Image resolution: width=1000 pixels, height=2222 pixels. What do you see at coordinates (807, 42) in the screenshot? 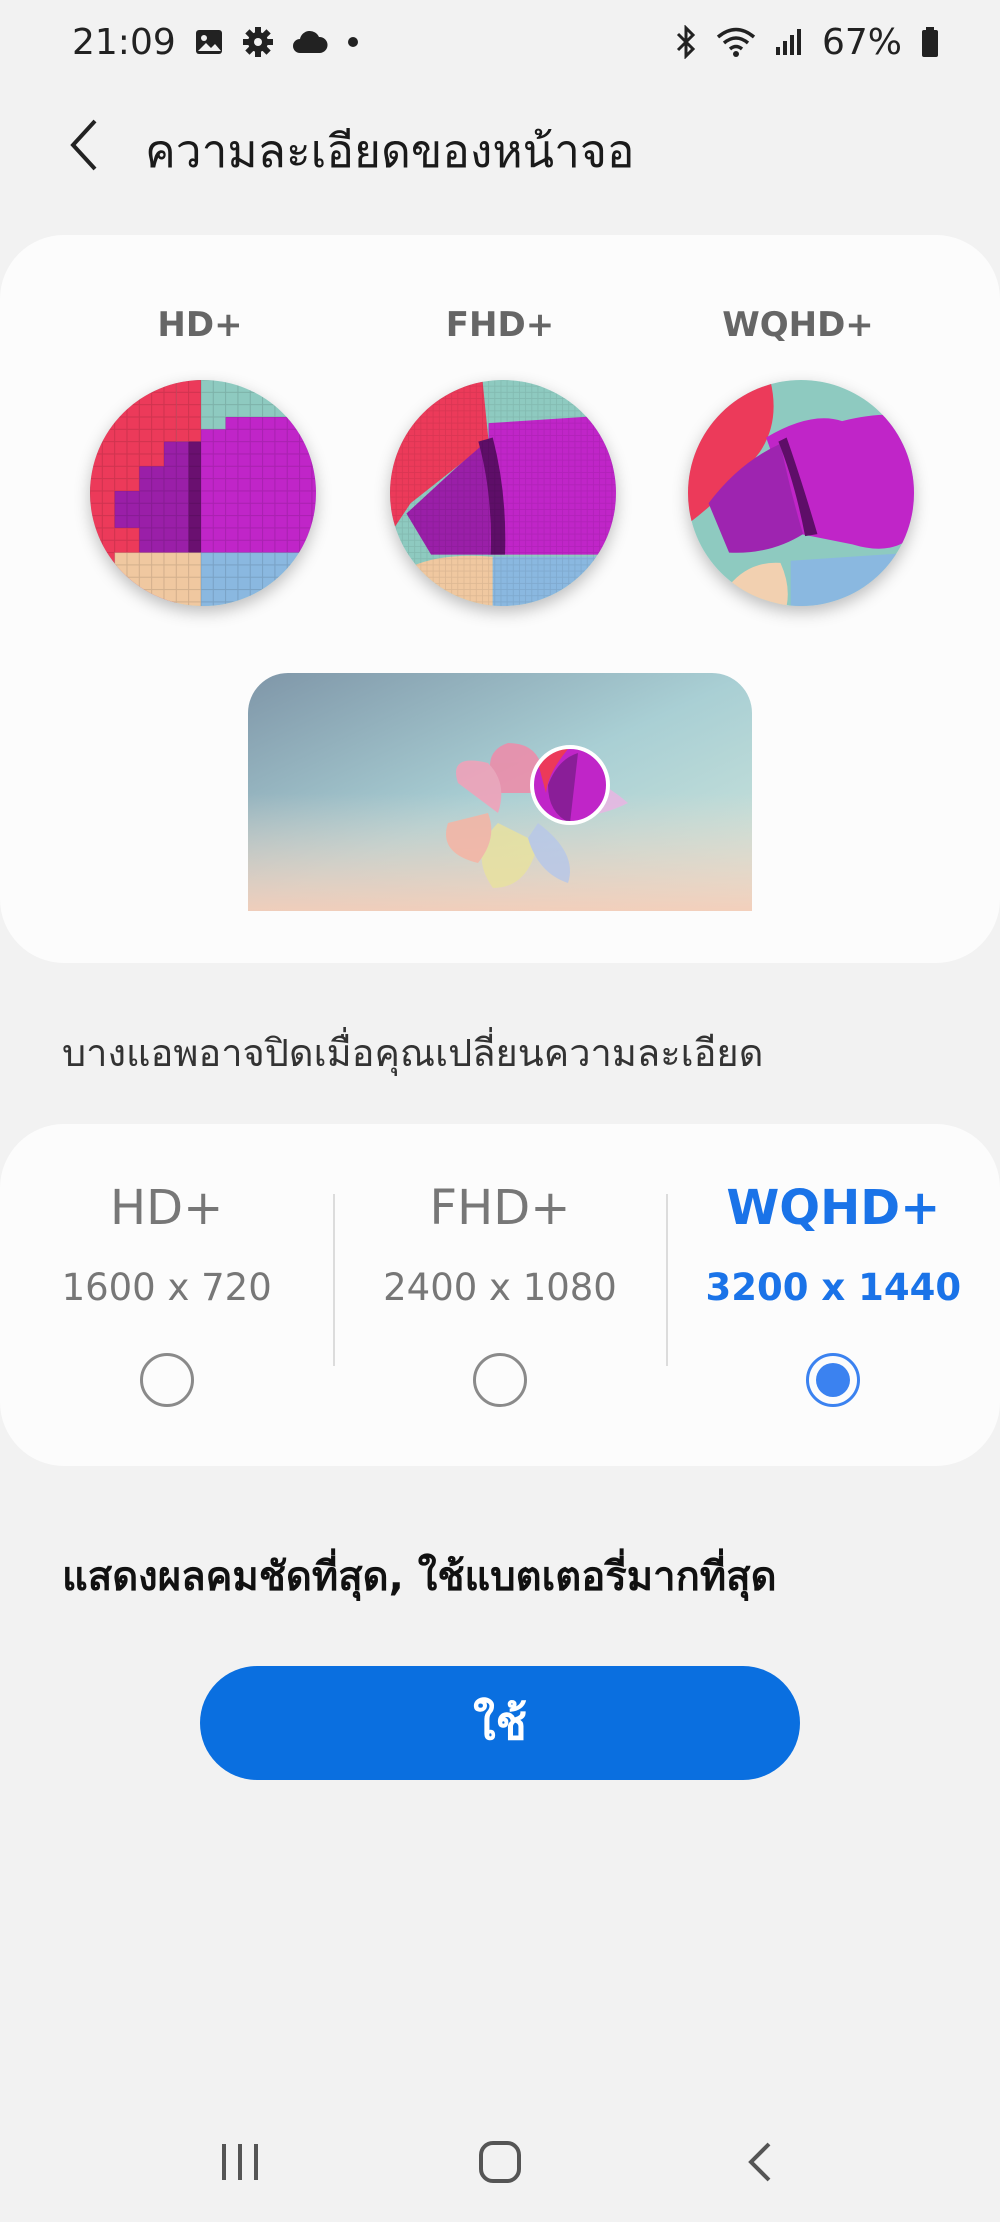
I see `status-right: 67%` at bounding box center [807, 42].